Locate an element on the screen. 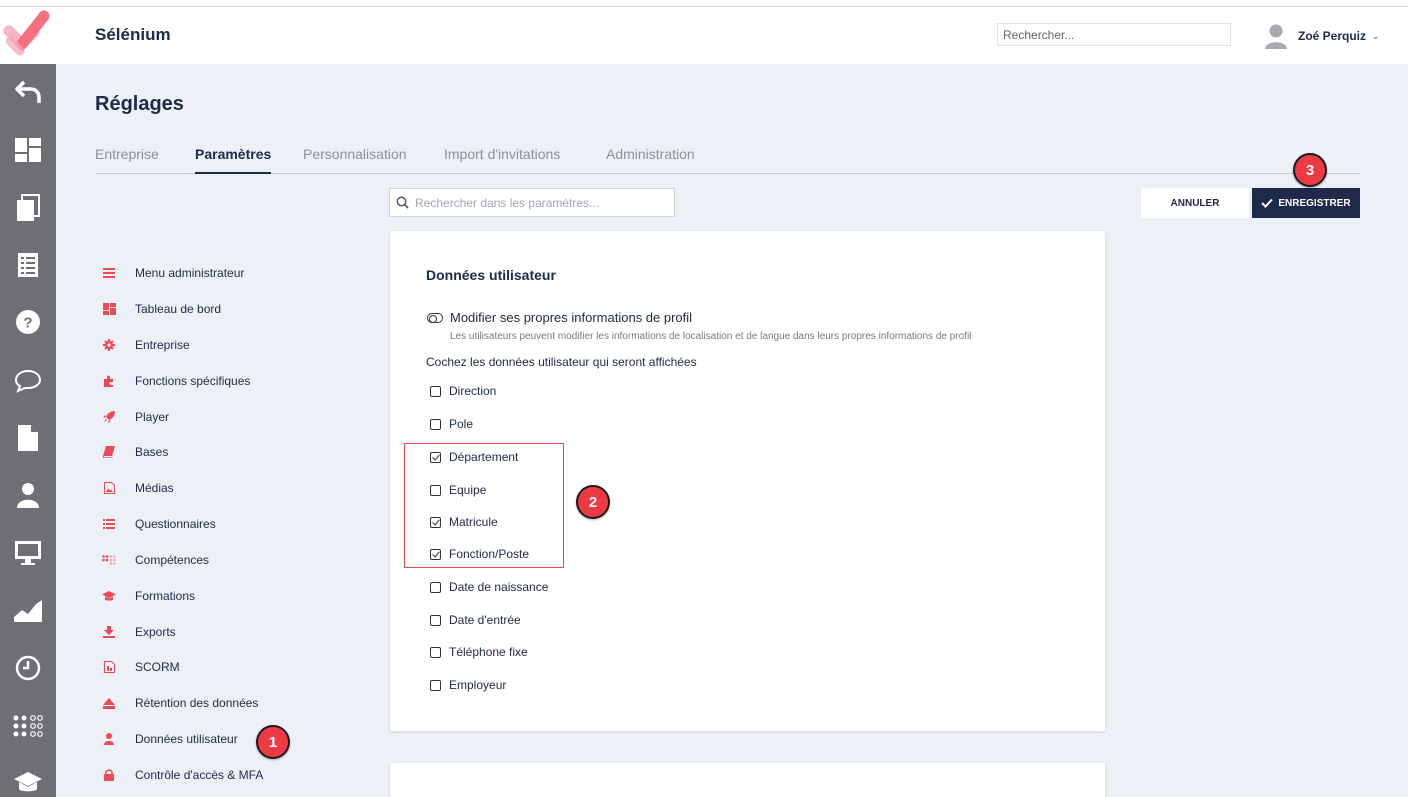 The width and height of the screenshot is (1408, 797). nav-item-exports: Exports is located at coordinates (138, 632).